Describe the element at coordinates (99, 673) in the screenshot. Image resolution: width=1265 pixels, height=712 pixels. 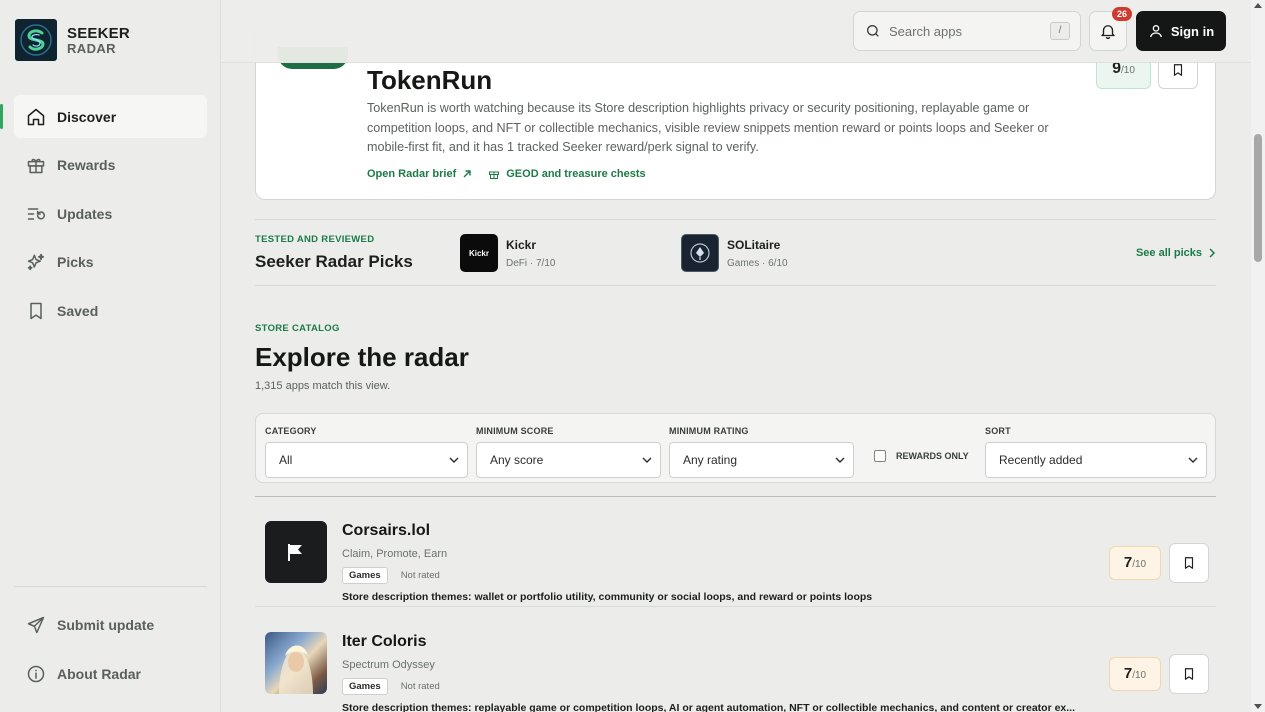
I see `sidebar-item-label: About Radar` at that location.